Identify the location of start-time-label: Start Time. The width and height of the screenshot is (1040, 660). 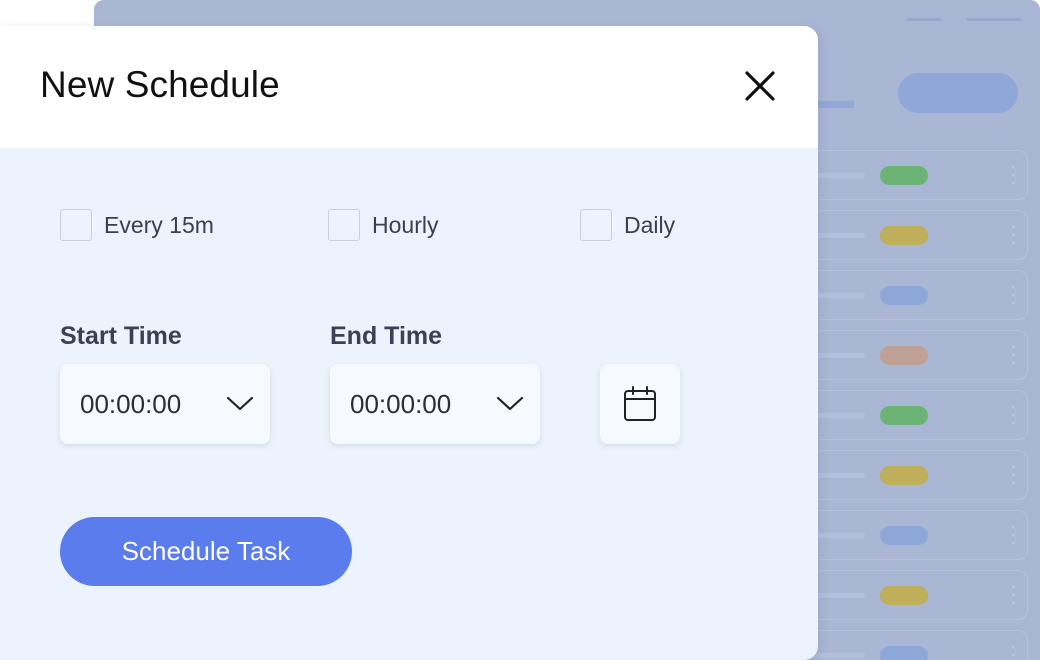
(121, 336).